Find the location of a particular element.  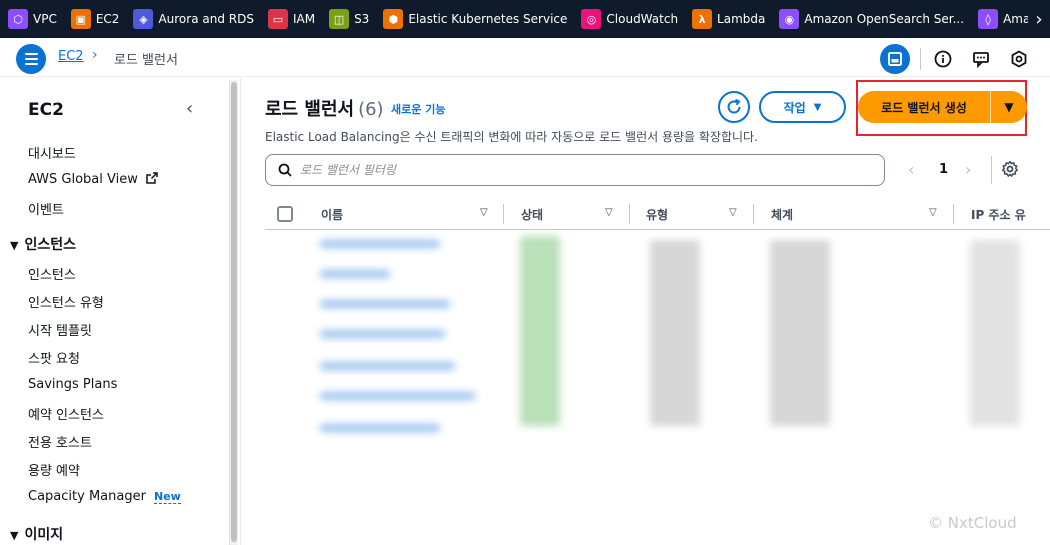

external-link-icon is located at coordinates (152, 178).